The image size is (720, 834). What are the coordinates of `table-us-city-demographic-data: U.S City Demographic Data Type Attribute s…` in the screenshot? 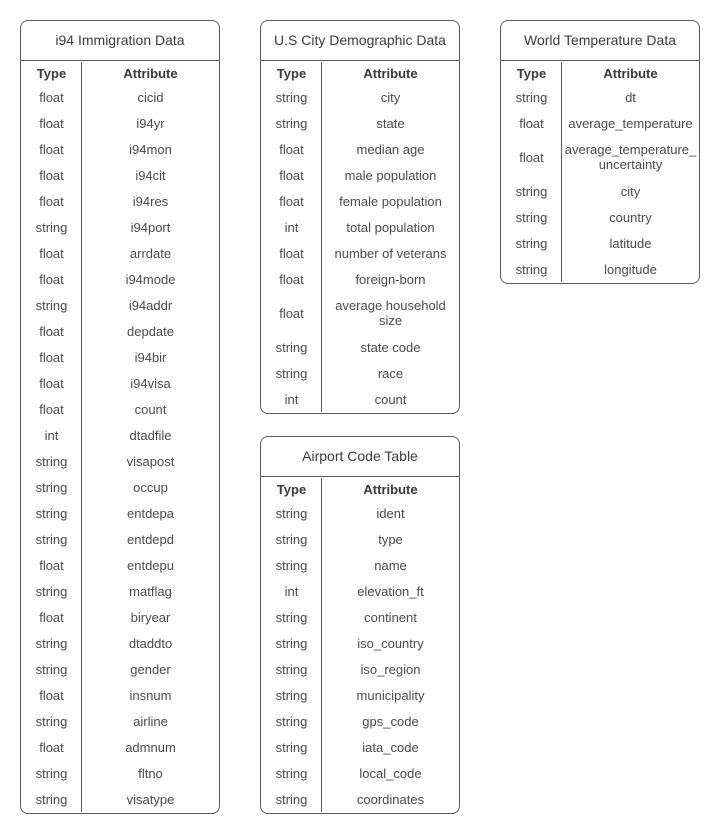 It's located at (360, 217).